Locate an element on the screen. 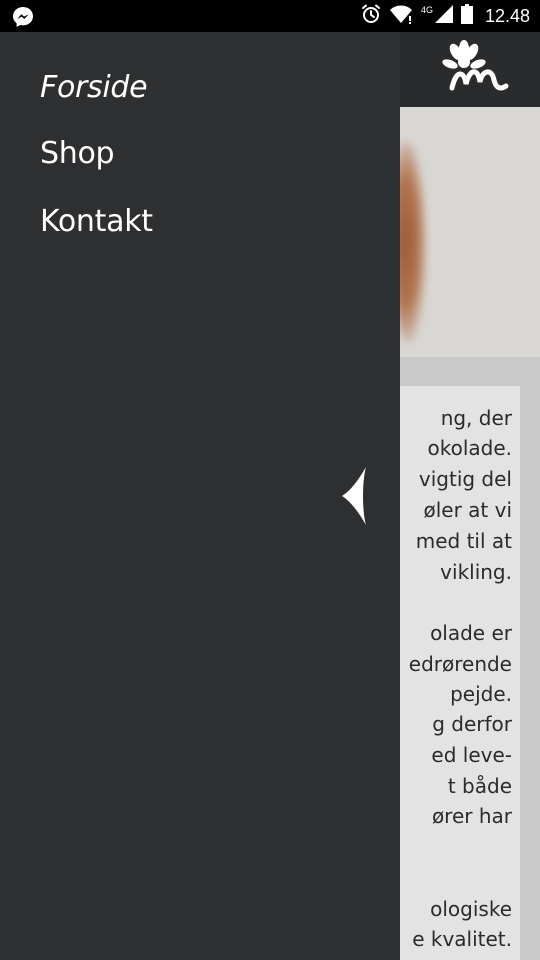 The width and height of the screenshot is (540, 960). nav-item-kontakt: Kontakt is located at coordinates (96, 221).